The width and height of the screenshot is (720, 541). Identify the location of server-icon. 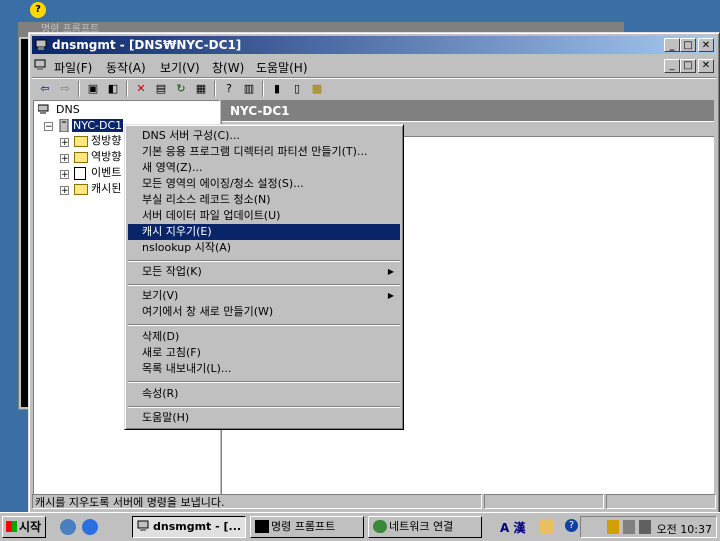
(64, 125).